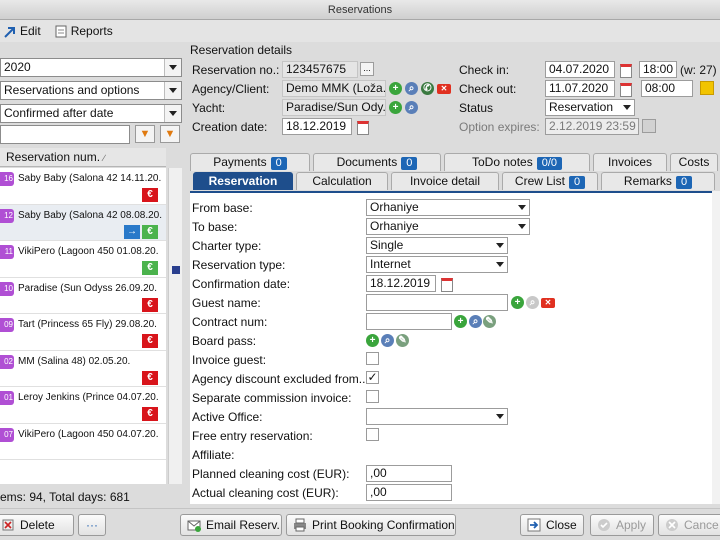 Image resolution: width=720 pixels, height=540 pixels. I want to click on list-item: 10 Paradise (Sun Odyss 26.09.20. €, so click(83, 296).